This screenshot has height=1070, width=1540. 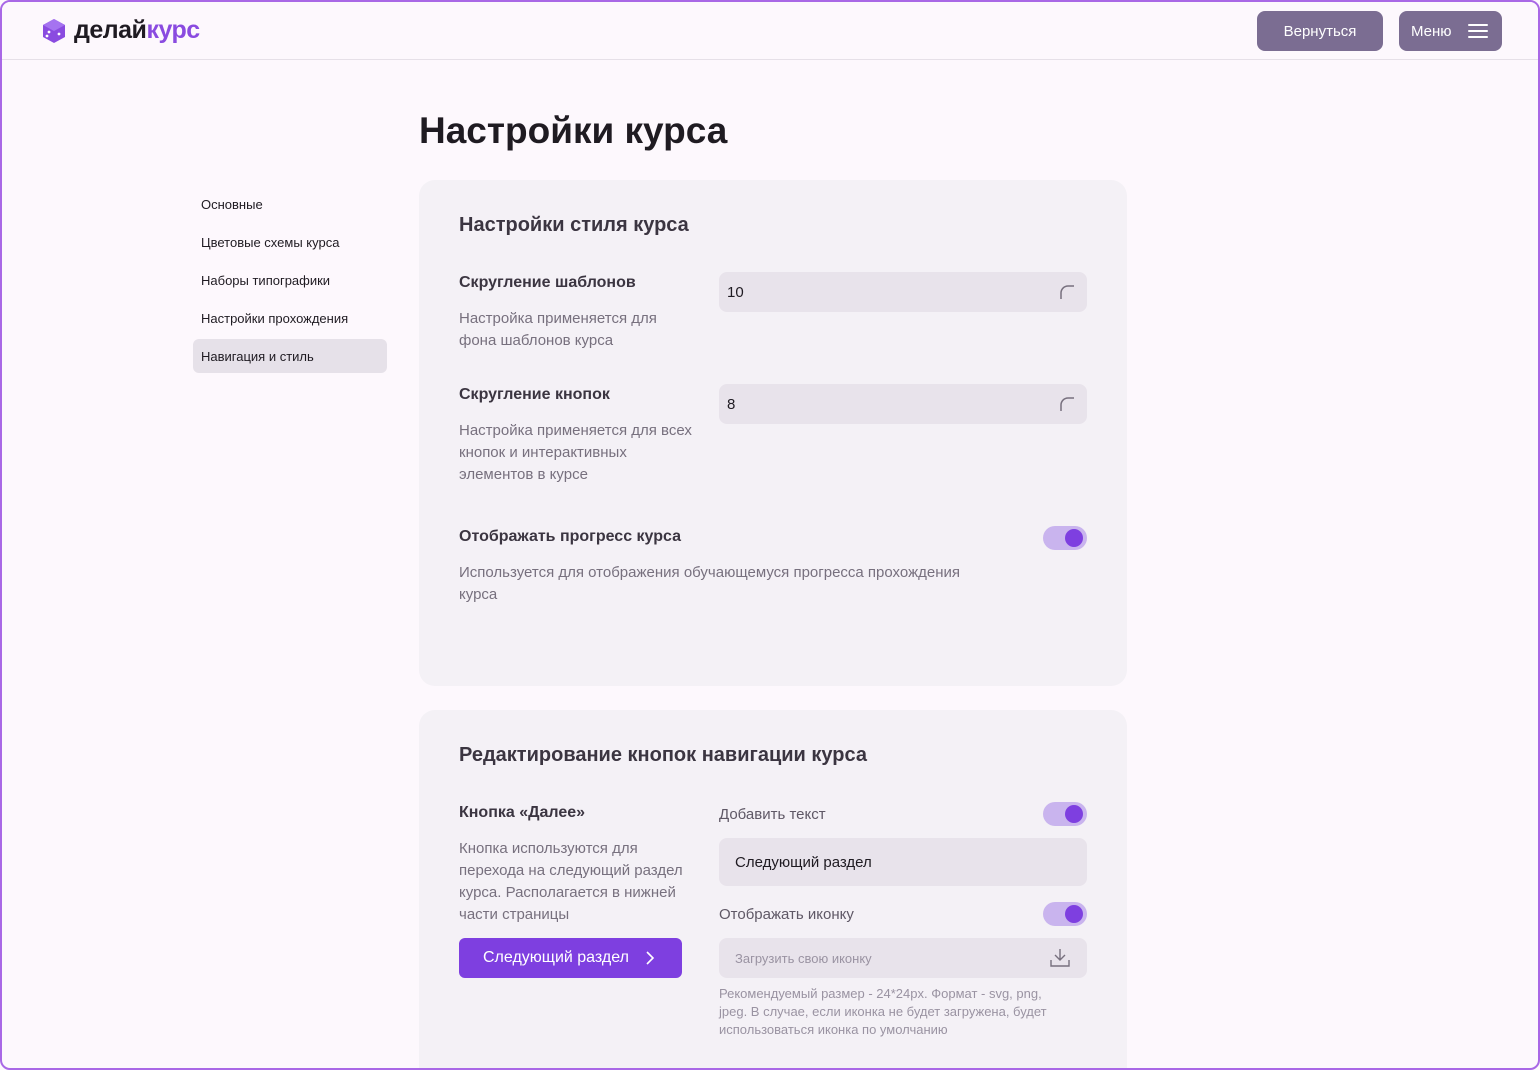 What do you see at coordinates (1477, 31) in the screenshot?
I see `hamburger-icon` at bounding box center [1477, 31].